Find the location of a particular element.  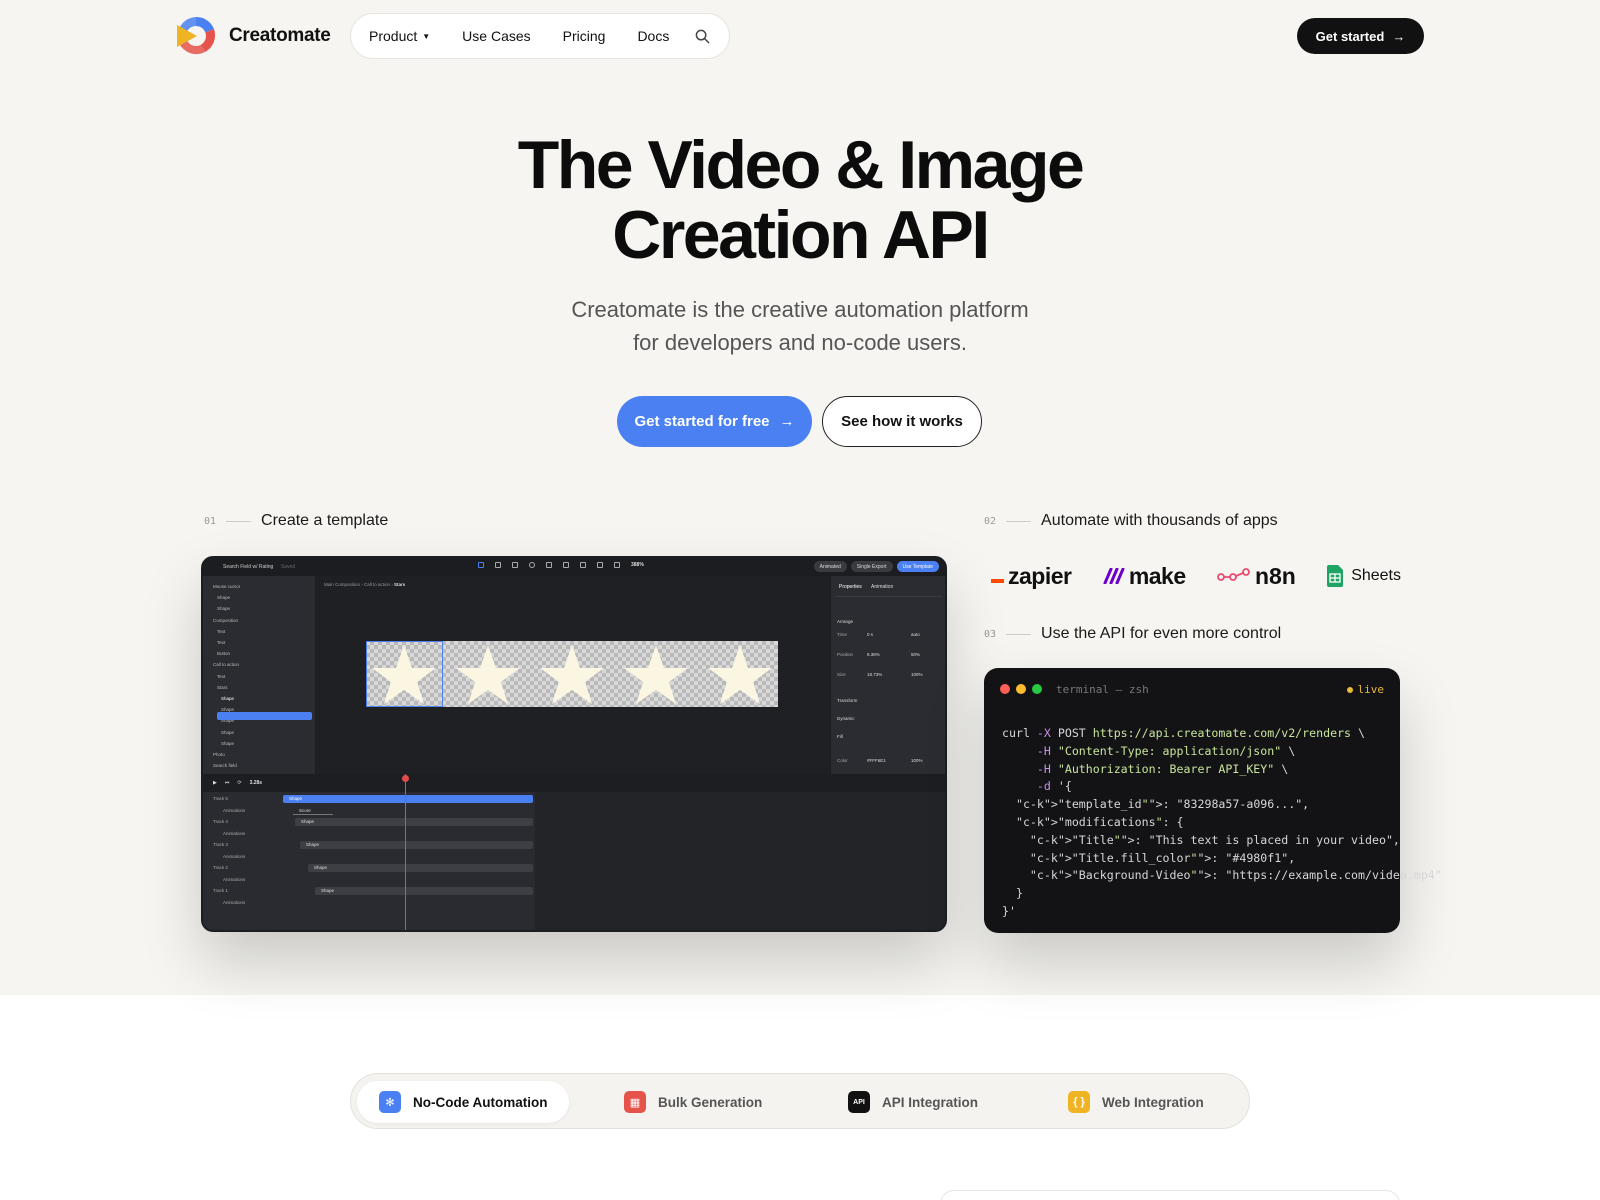

star-icon is located at coordinates (488, 674).